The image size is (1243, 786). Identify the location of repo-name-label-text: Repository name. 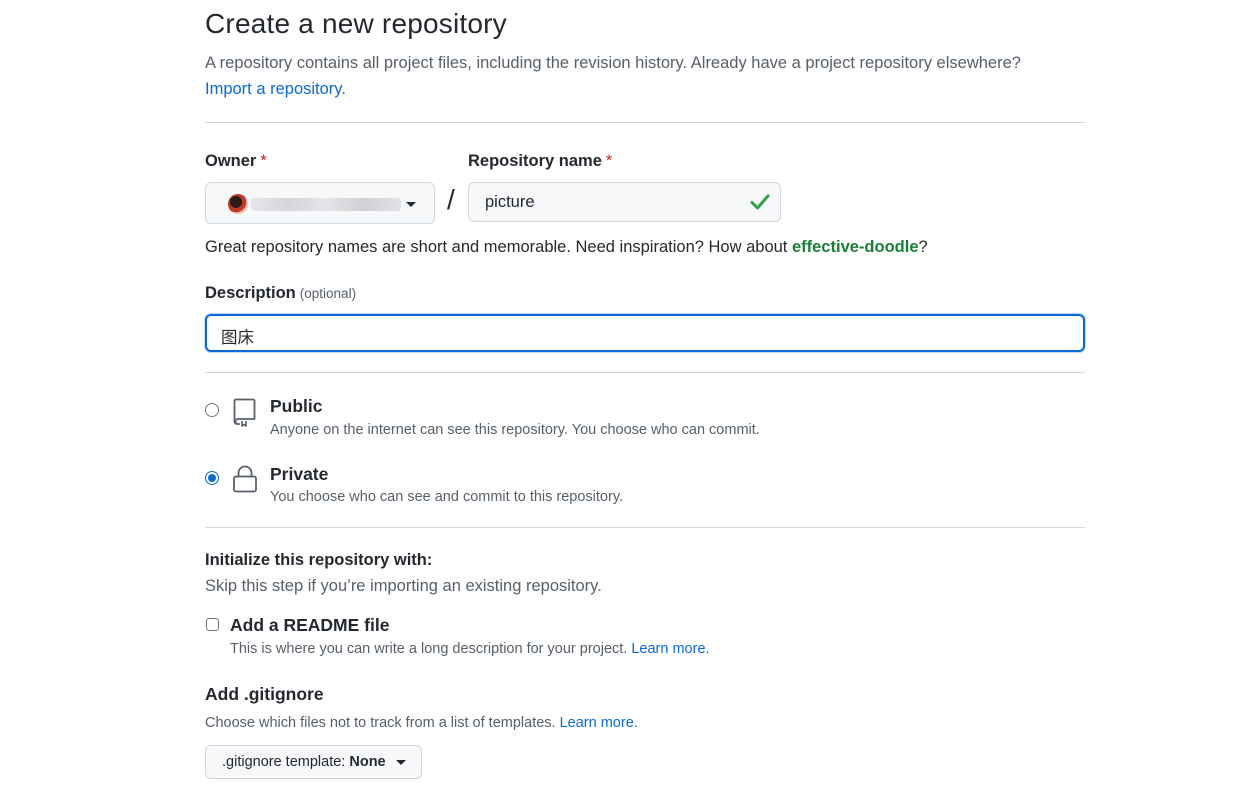
(535, 161).